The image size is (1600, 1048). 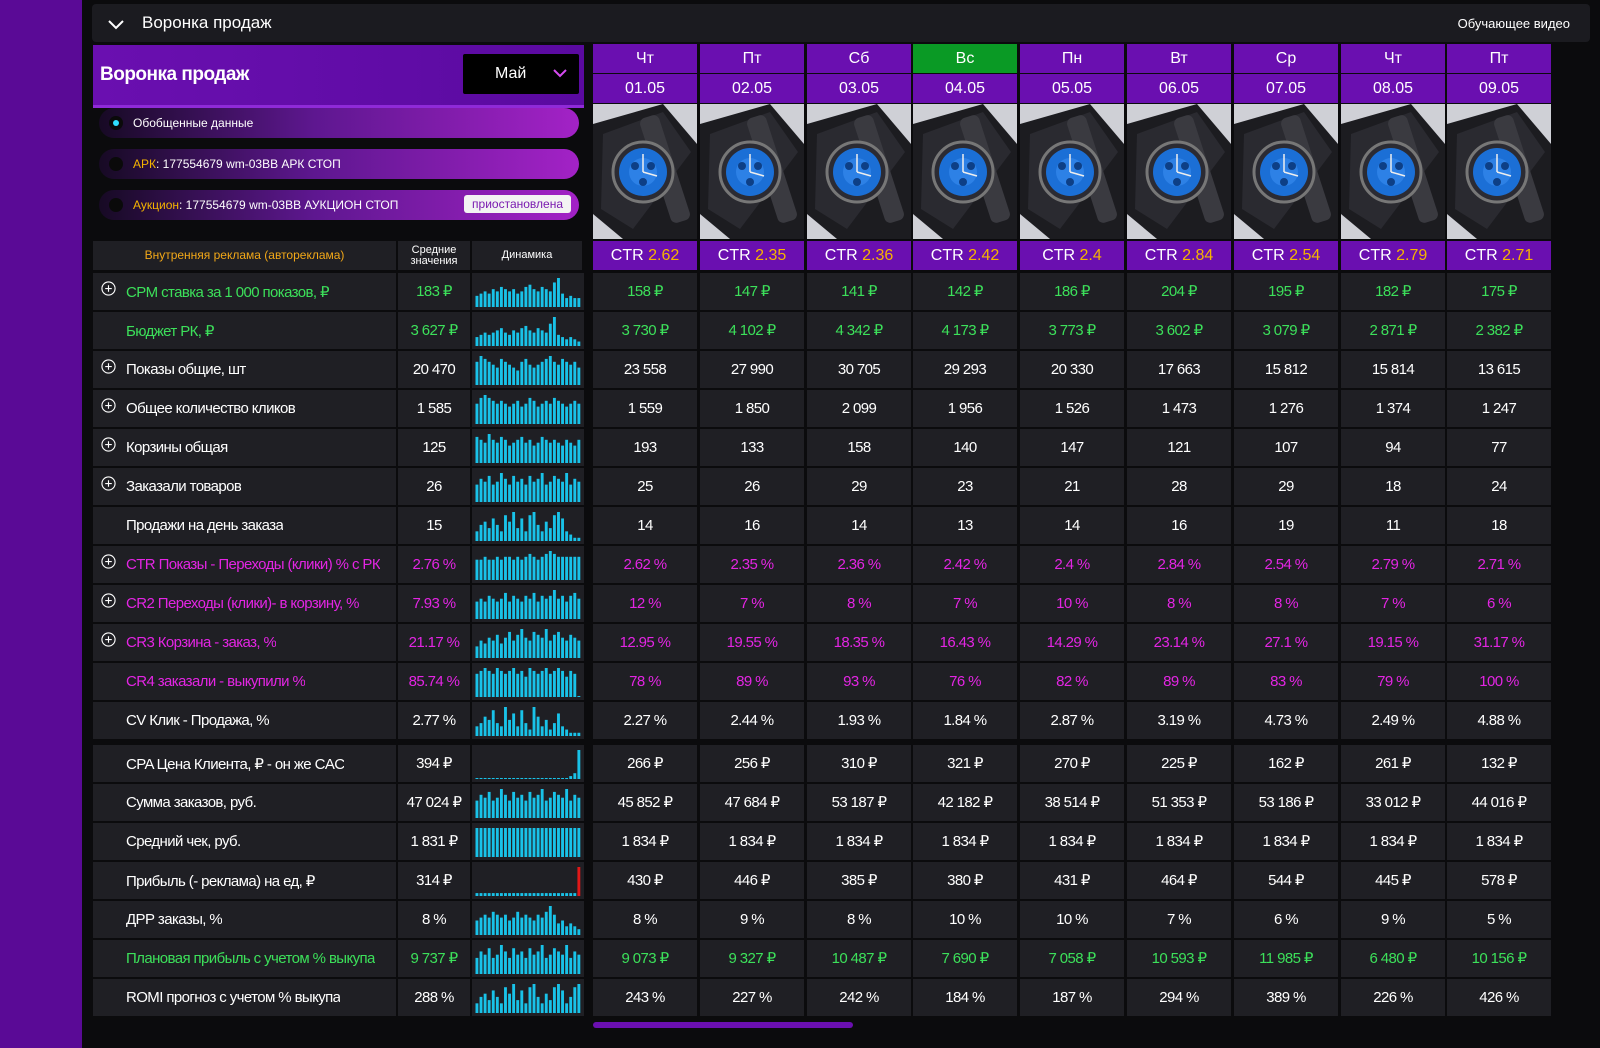 What do you see at coordinates (1499, 408) in the screenshot?
I see `table-cell: 1 247` at bounding box center [1499, 408].